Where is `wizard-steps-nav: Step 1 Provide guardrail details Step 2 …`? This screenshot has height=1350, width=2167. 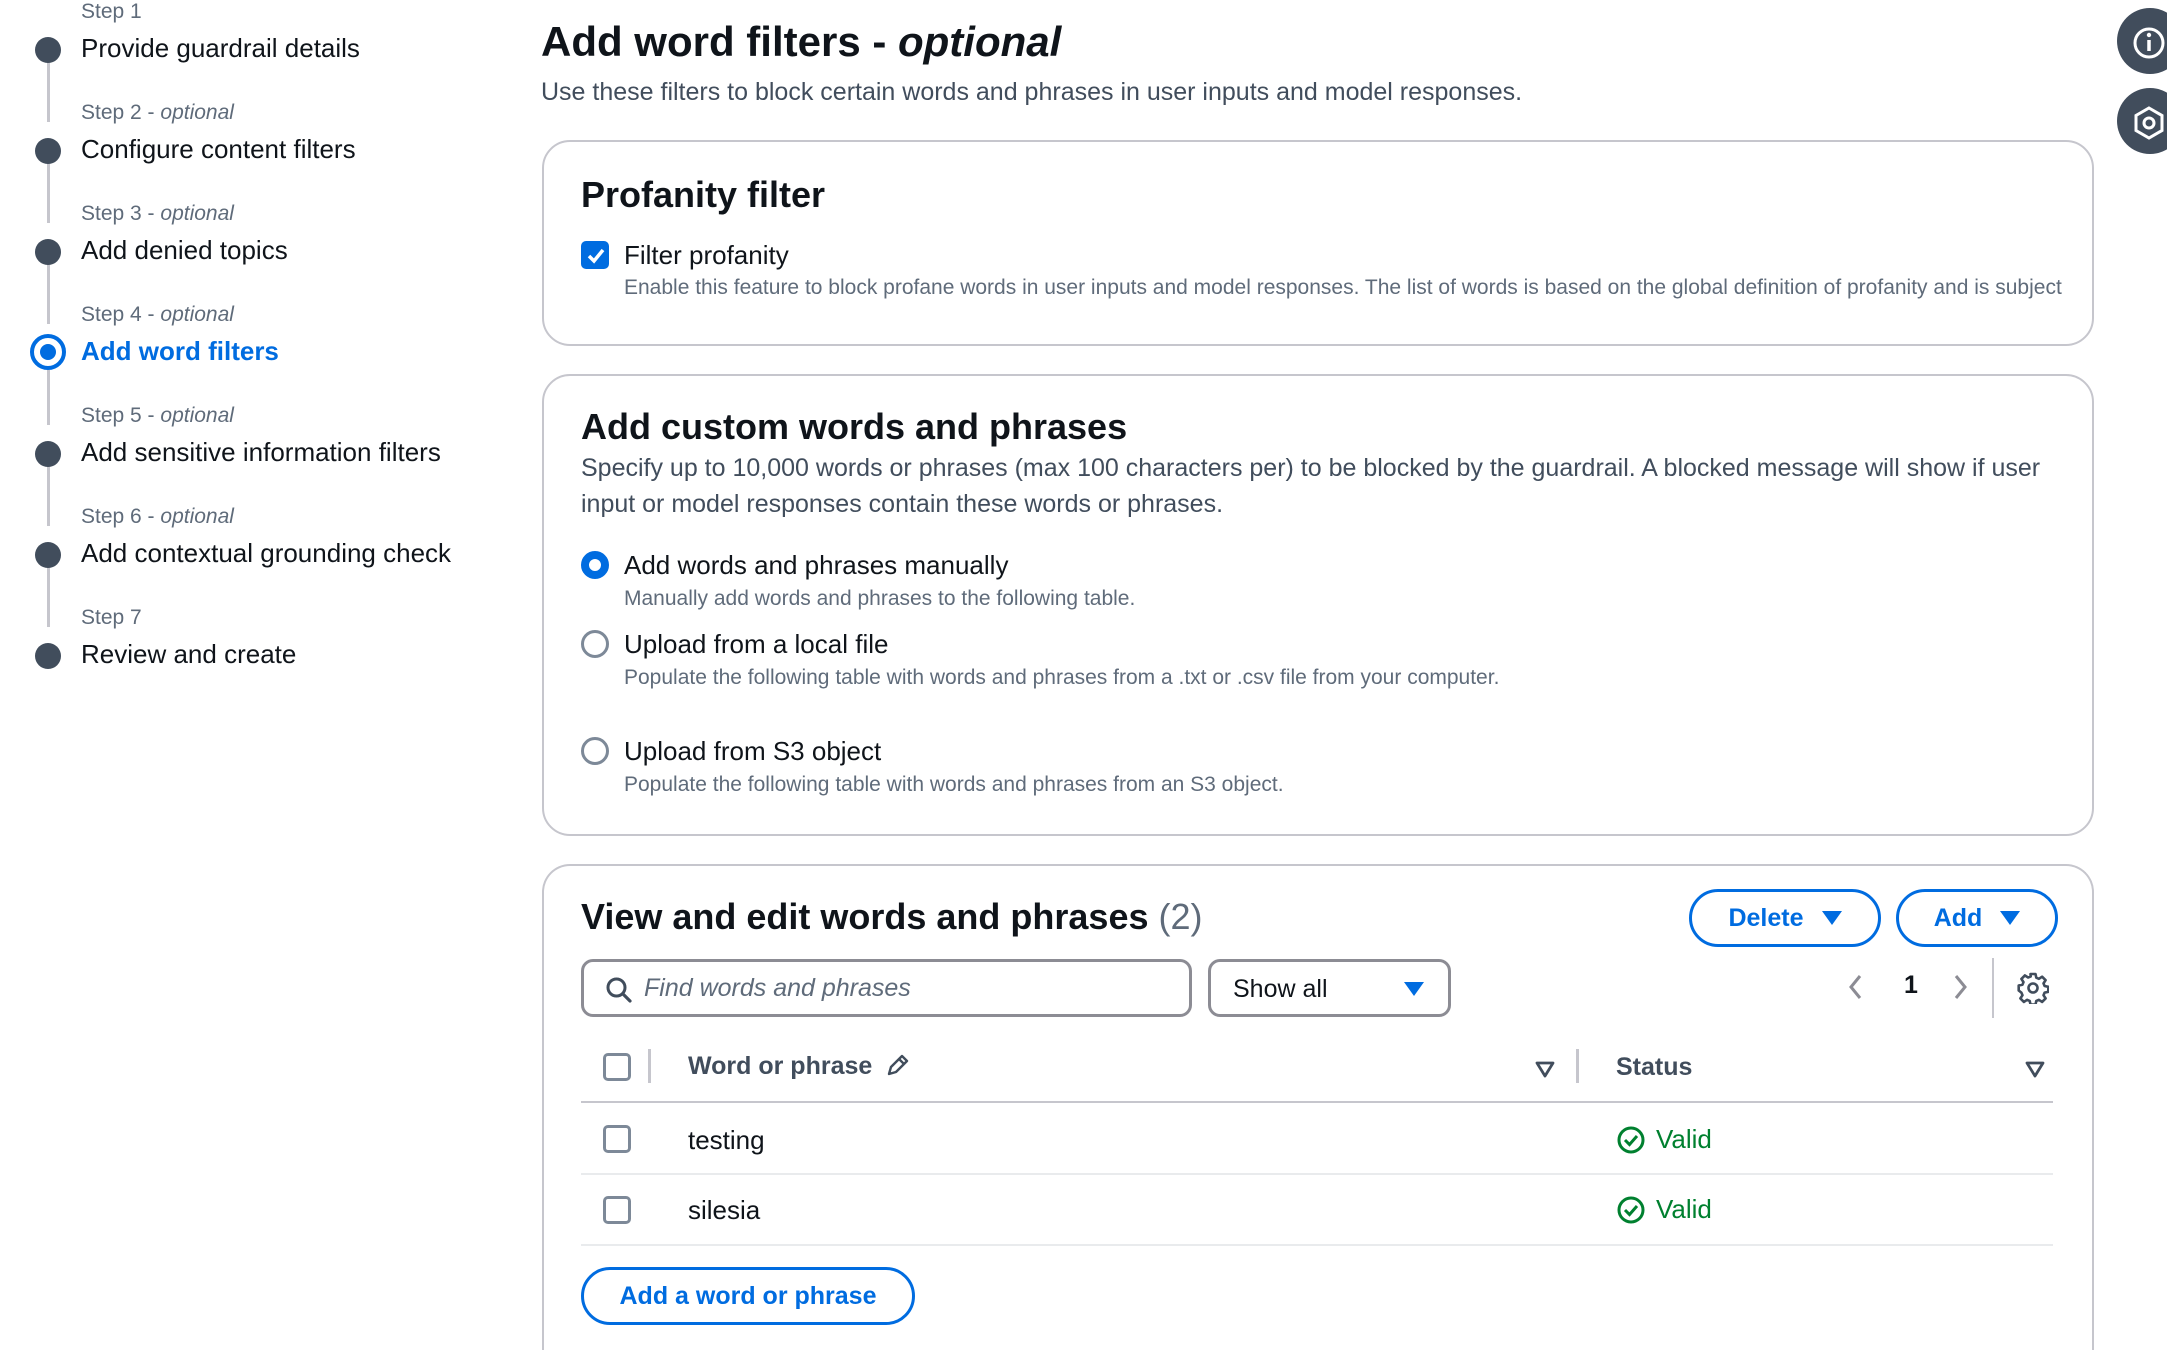
wizard-steps-nav: Step 1 Provide guardrail details Step 2 … is located at coordinates (260, 350).